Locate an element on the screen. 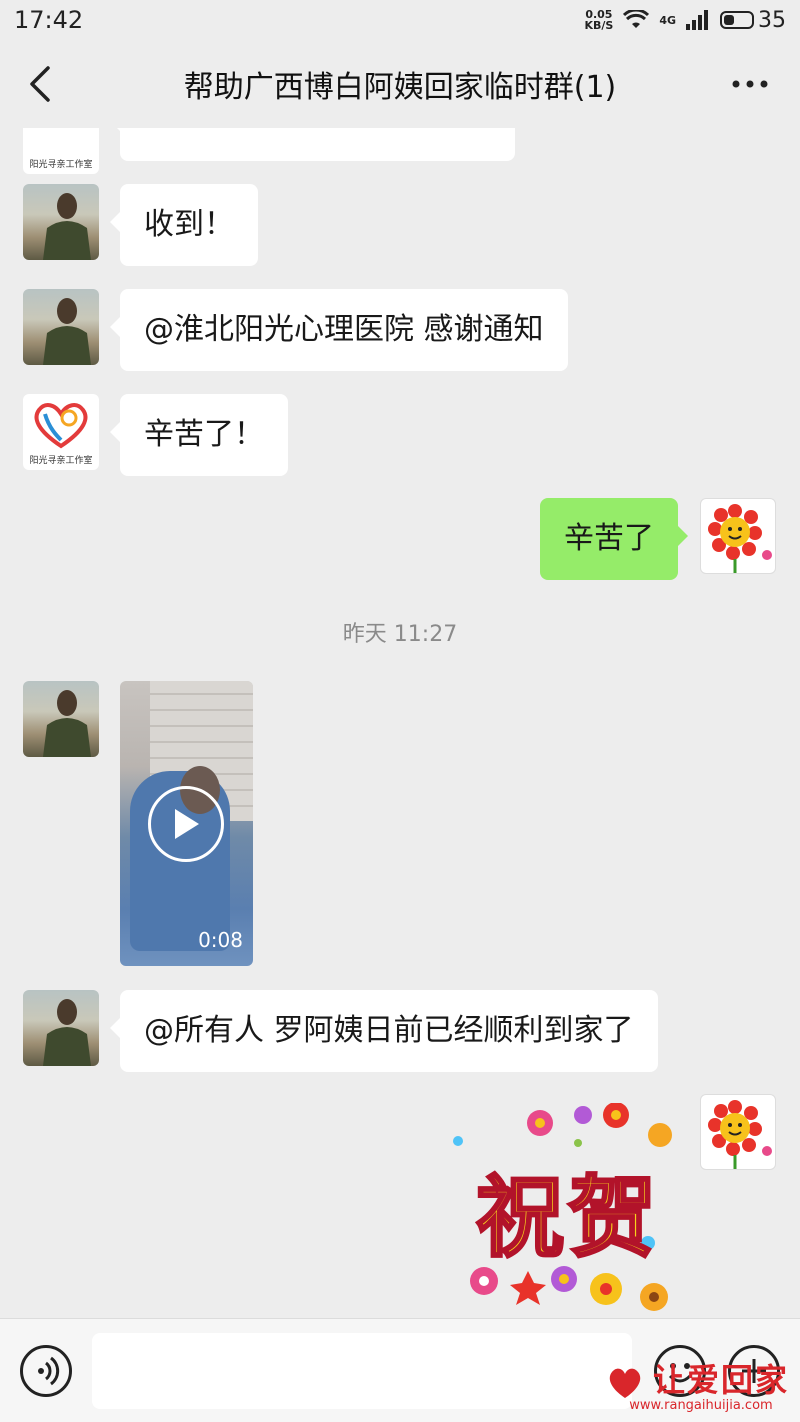  voice-icon is located at coordinates (49, 1371).